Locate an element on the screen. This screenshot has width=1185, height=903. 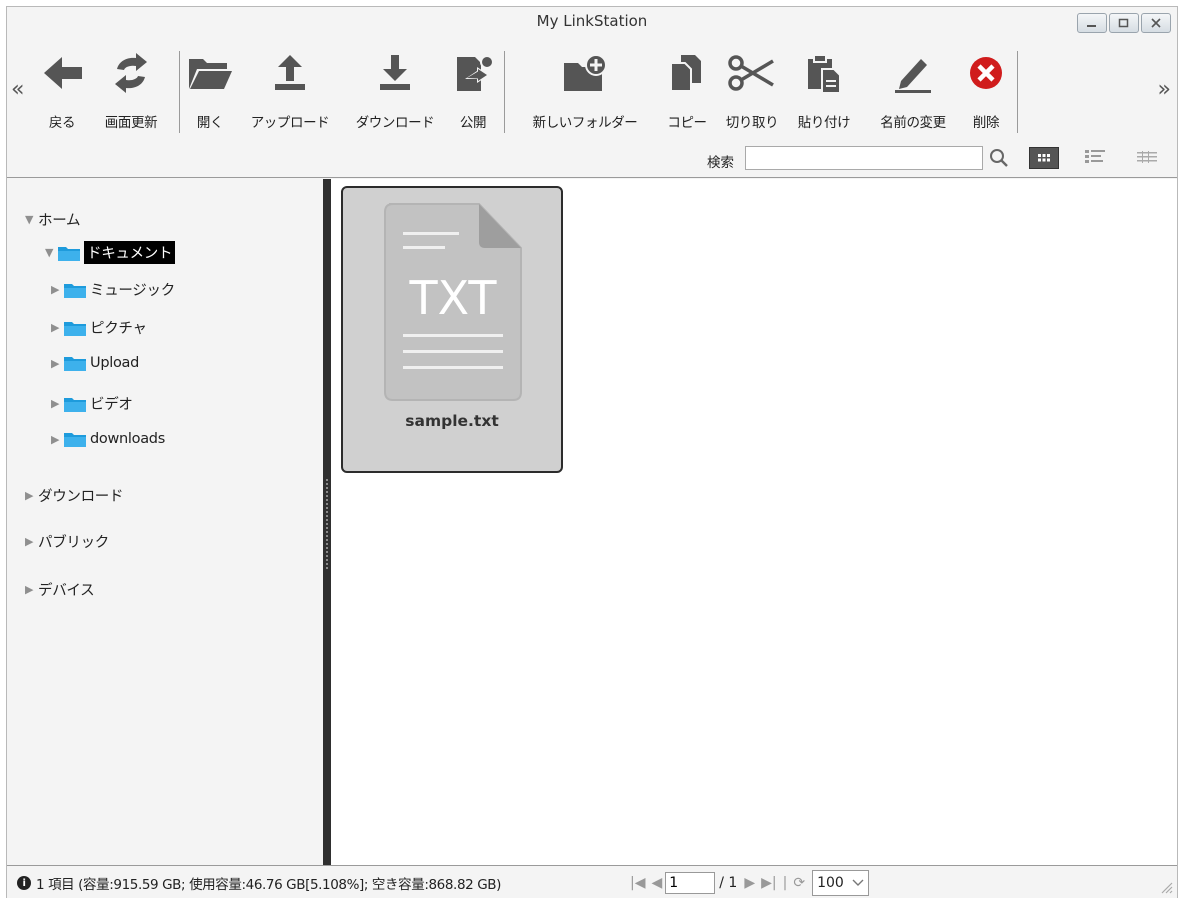
refresh-button: 画面更新 is located at coordinates (131, 89).